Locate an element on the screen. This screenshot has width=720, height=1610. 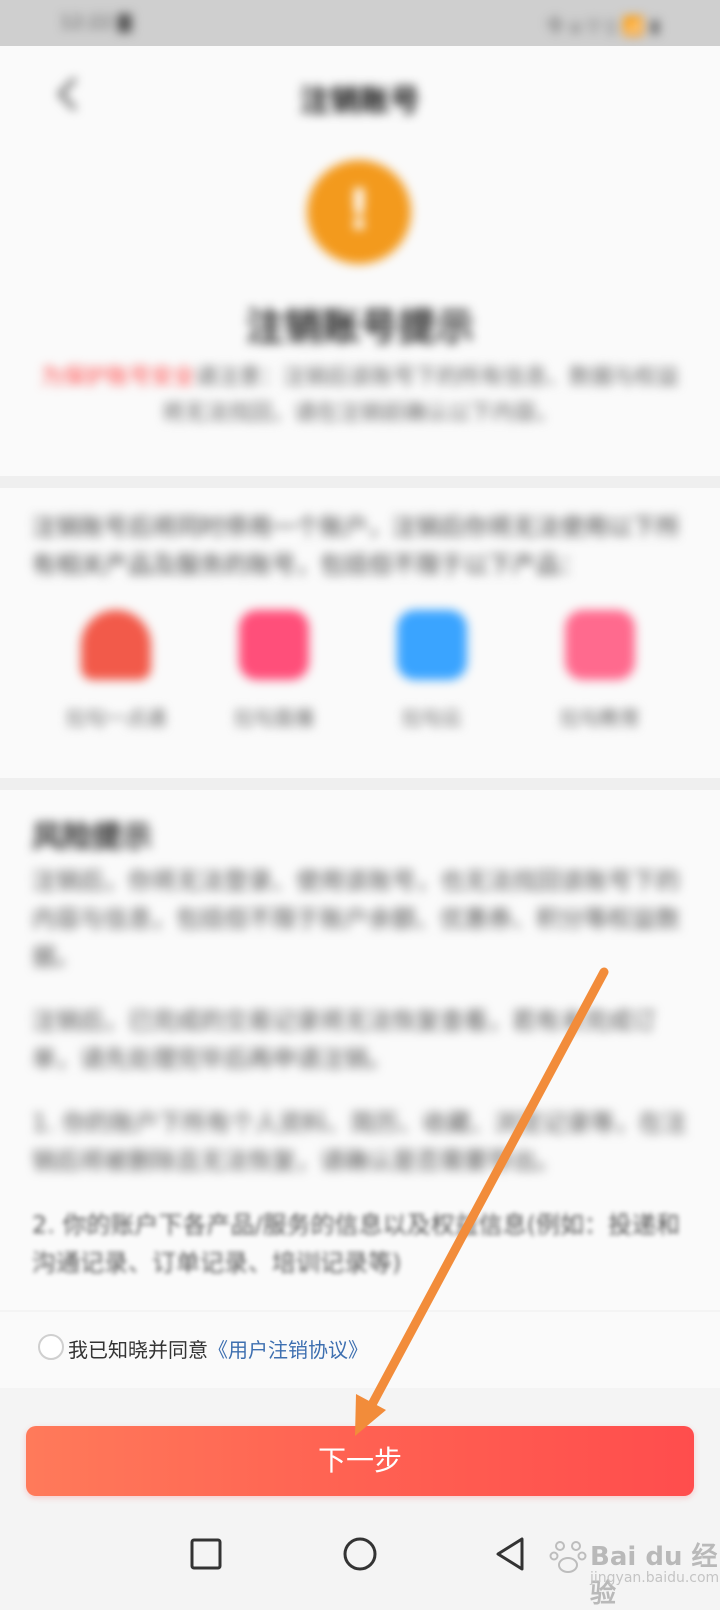
baidu-watermark: Bai du 经验 jingyan.baidu.com is located at coordinates (634, 1569).